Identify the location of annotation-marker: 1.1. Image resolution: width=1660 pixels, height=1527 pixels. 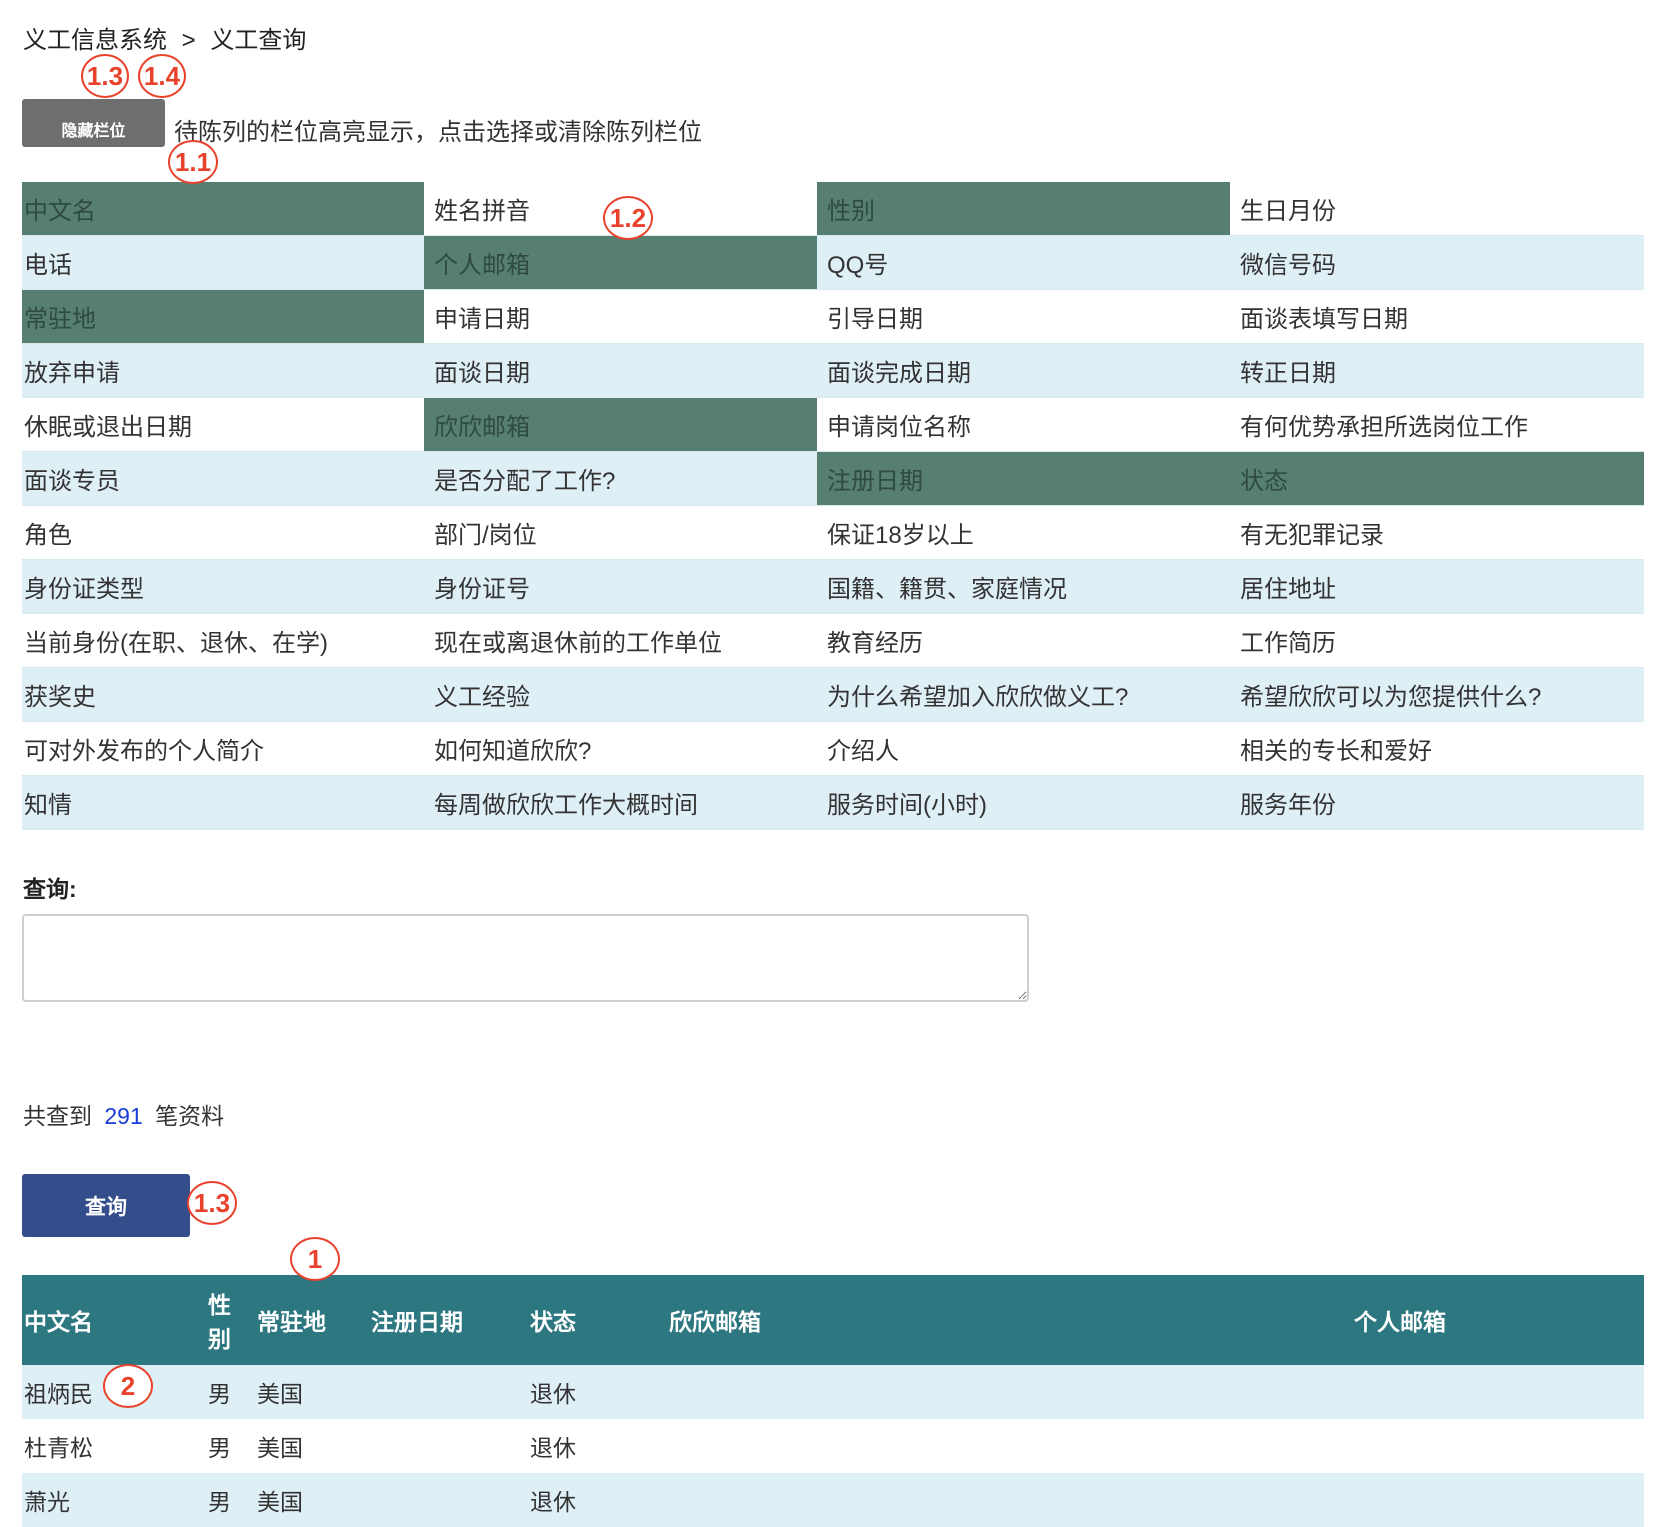
(193, 162).